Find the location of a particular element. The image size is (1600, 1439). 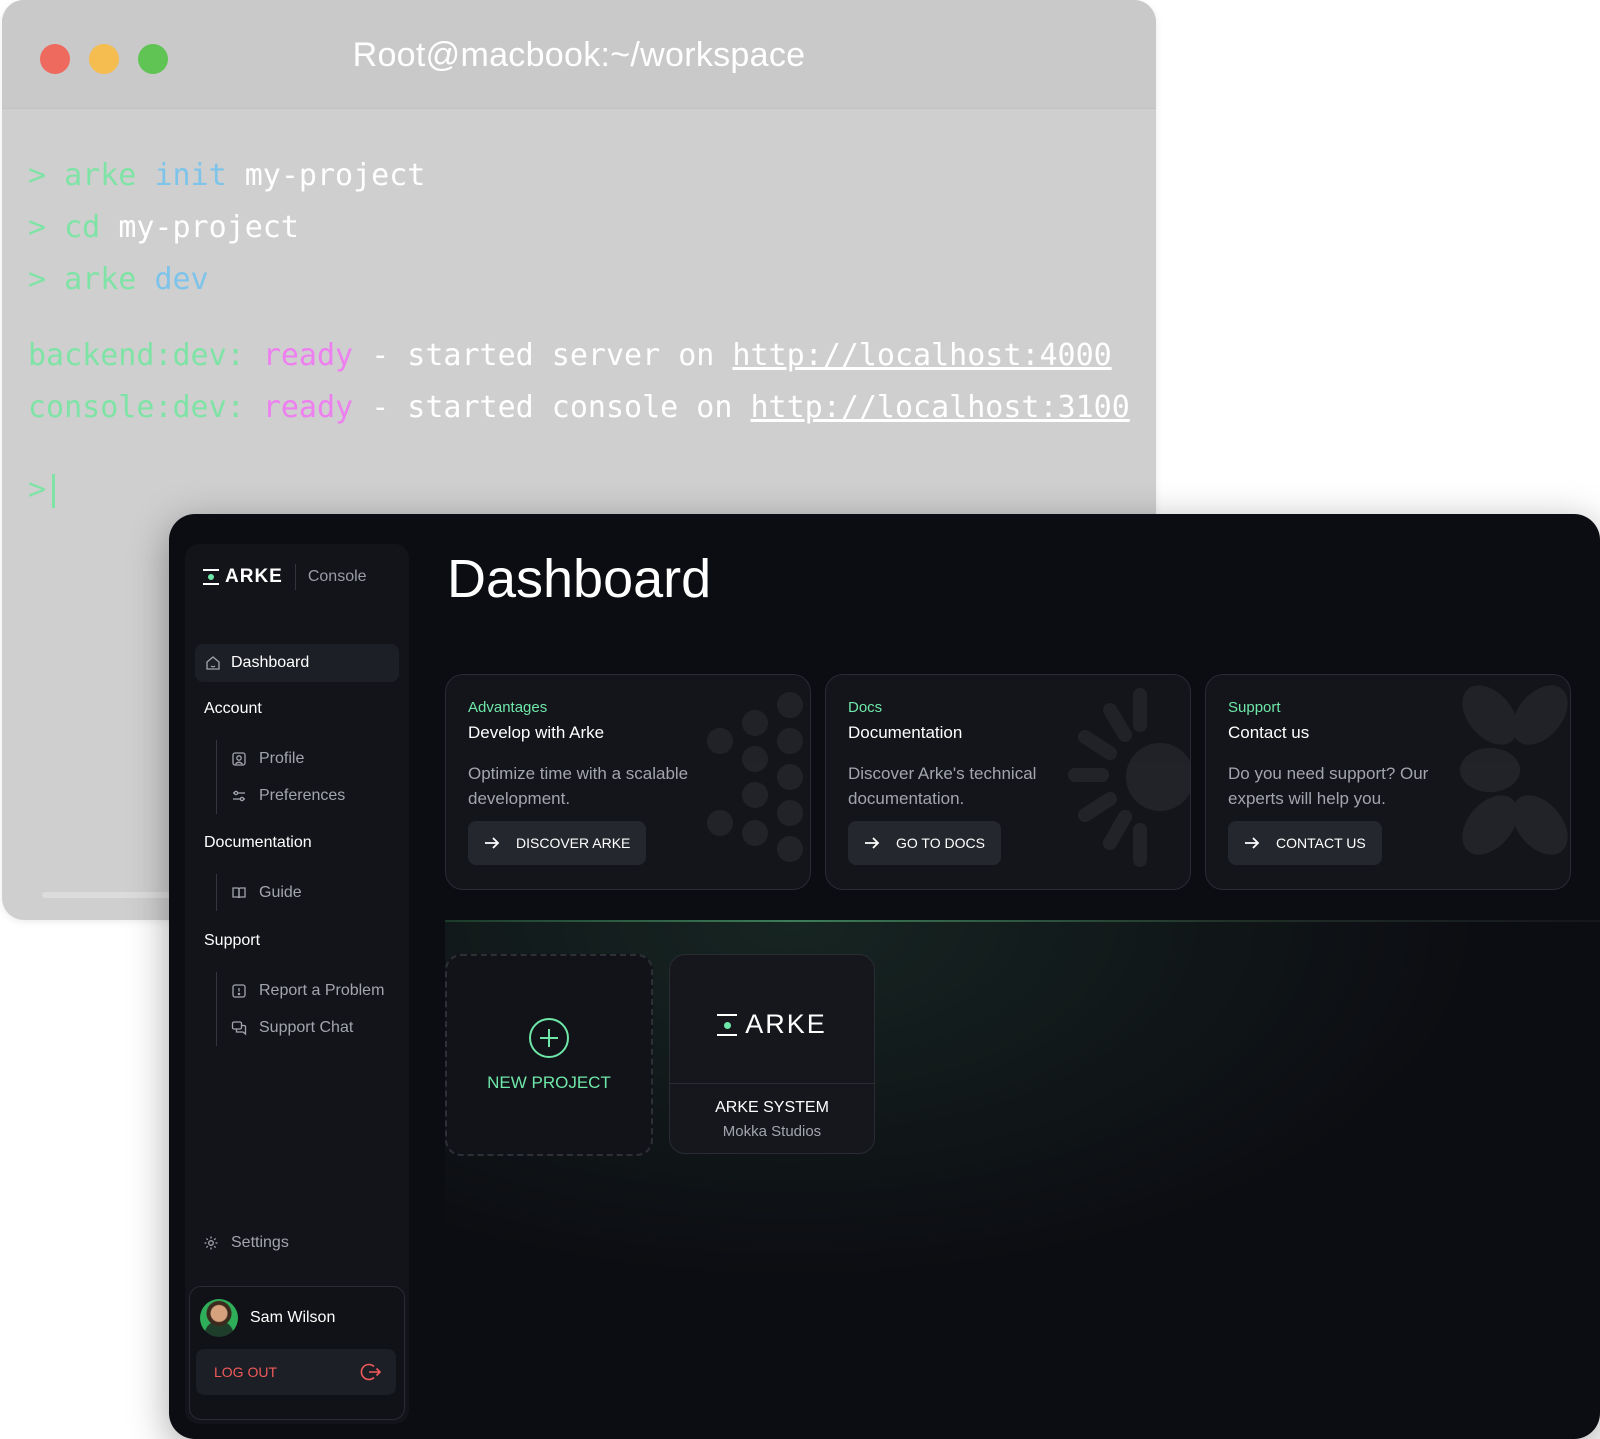

plus-circle-icon is located at coordinates (549, 1038).